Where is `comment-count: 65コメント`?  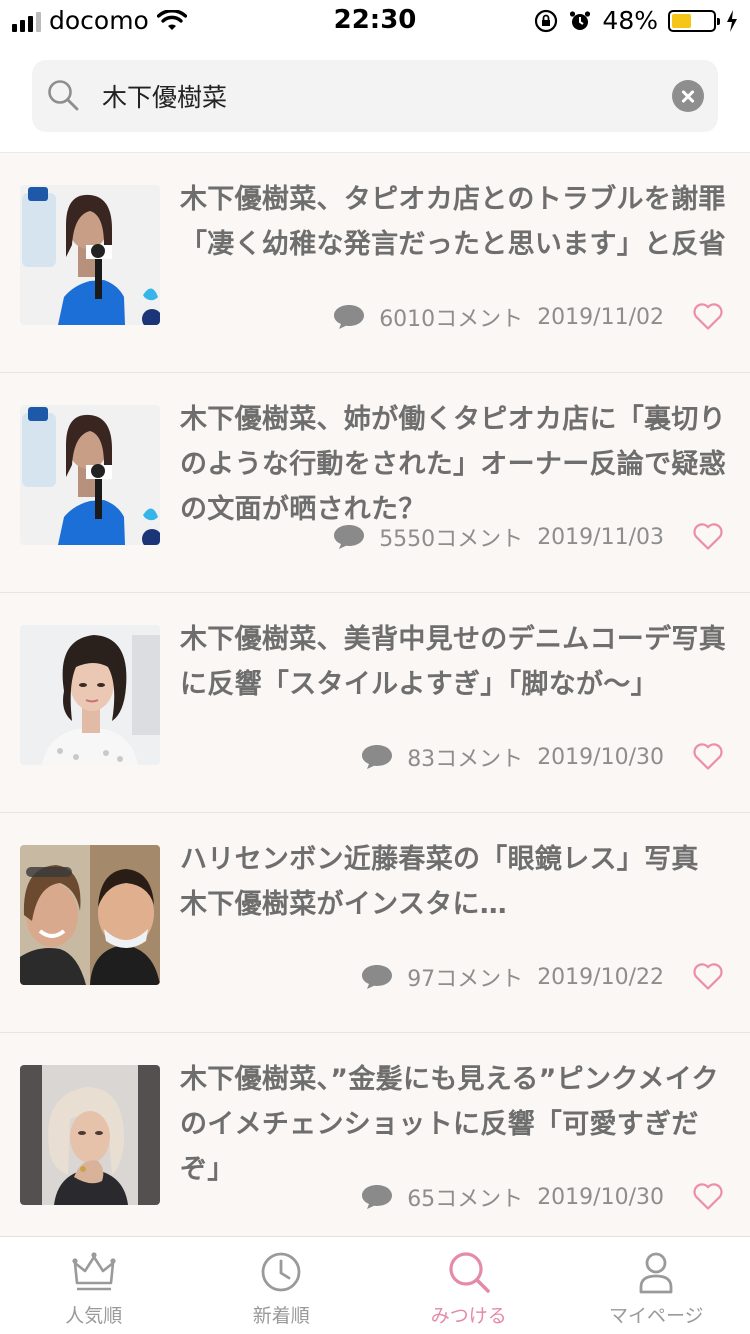
comment-count: 65コメント is located at coordinates (465, 1199).